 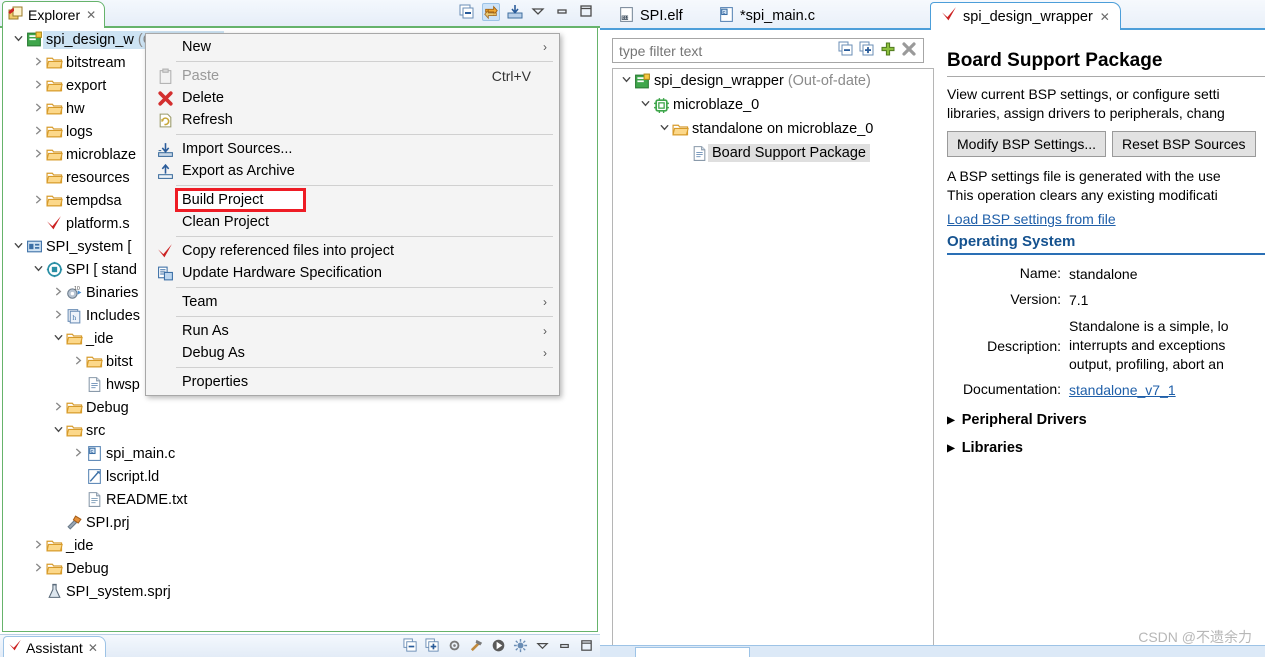 I want to click on tab-spi-design-wrapper: spi_design_wrapper ✕, so click(x=1025, y=16).